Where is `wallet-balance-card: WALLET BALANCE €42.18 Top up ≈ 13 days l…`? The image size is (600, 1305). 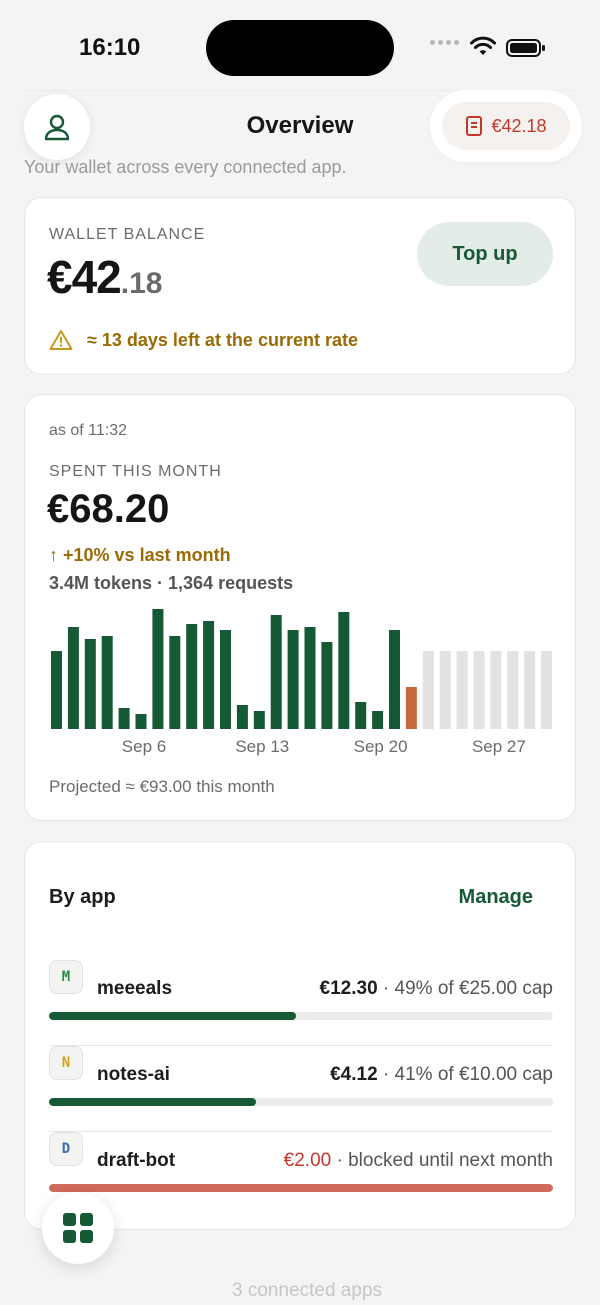
wallet-balance-card: WALLET BALANCE €42.18 Top up ≈ 13 days l… is located at coordinates (300, 286).